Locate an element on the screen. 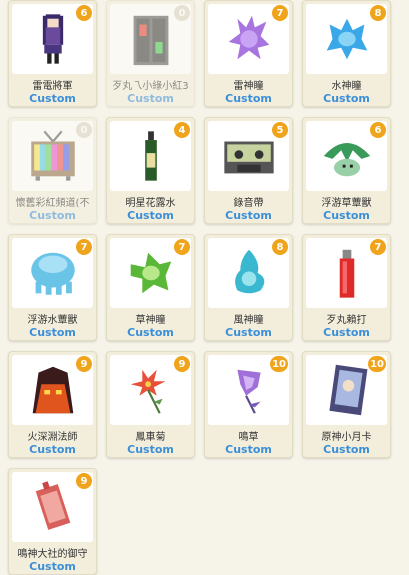 The width and height of the screenshot is (409, 575). lighter-icon is located at coordinates (346, 273).